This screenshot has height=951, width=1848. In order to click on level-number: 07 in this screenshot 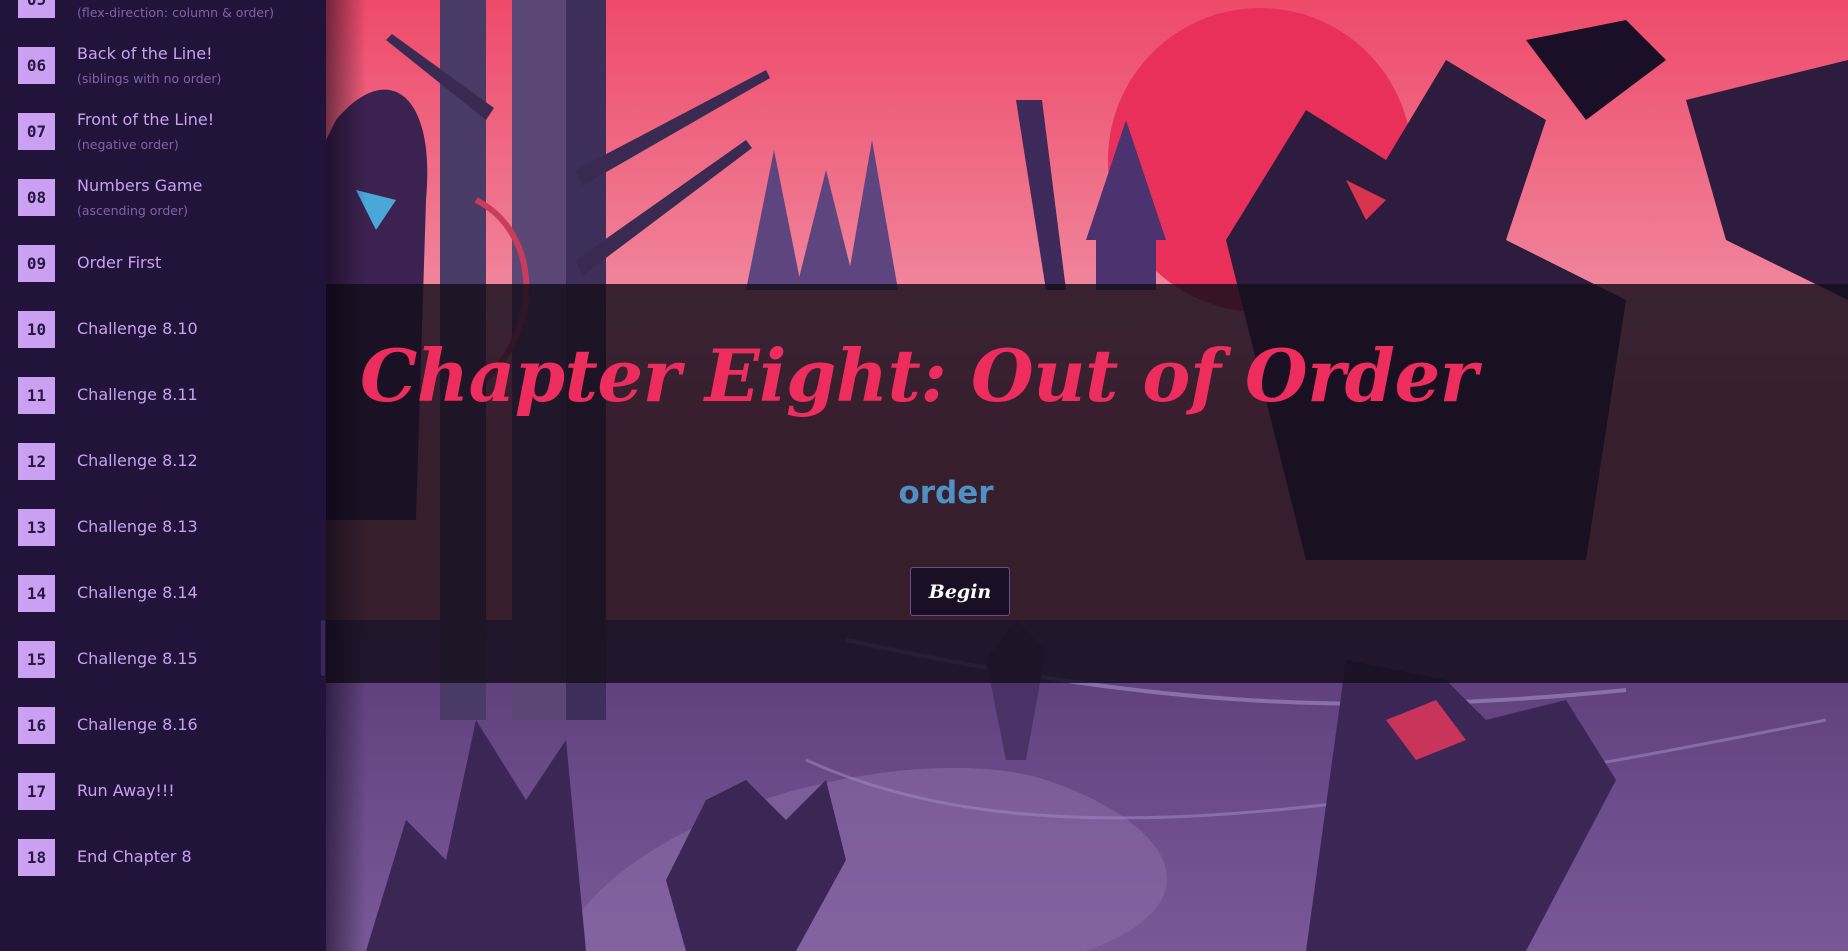, I will do `click(36, 131)`.